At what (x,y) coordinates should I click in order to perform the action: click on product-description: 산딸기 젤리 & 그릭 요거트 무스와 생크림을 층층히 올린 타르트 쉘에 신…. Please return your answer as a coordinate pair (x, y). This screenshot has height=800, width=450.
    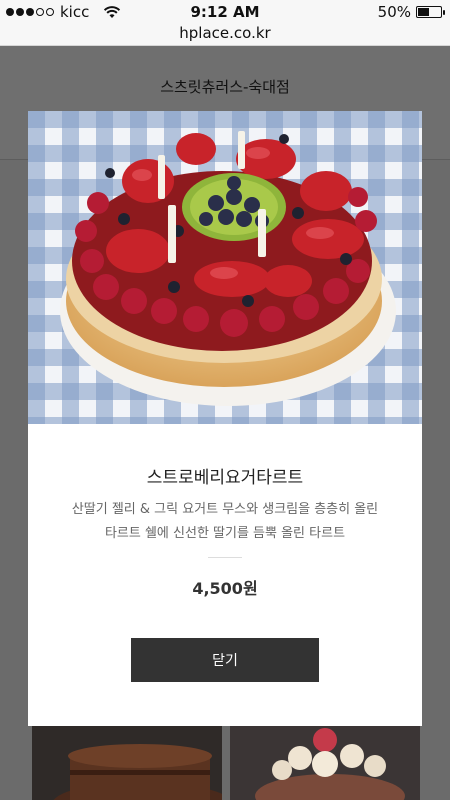
    Looking at the image, I should click on (225, 522).